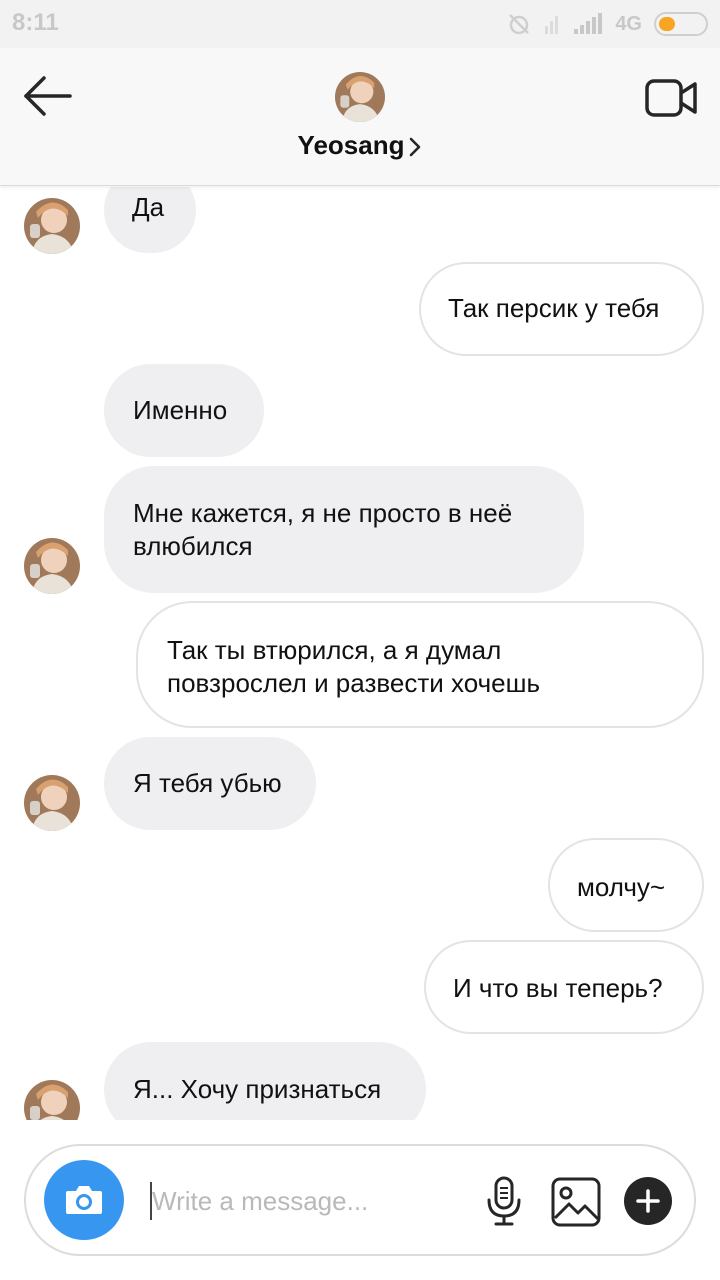 Image resolution: width=720 pixels, height=1280 pixels. I want to click on voice-message-button, so click(504, 1202).